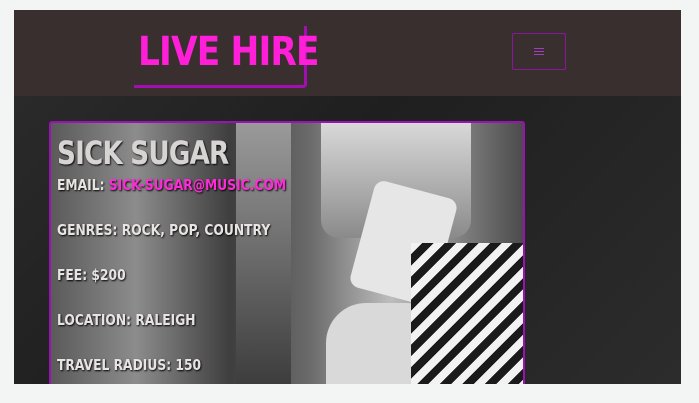 This screenshot has height=403, width=699. Describe the element at coordinates (87, 230) in the screenshot. I see `genres-label: GENRES:` at that location.